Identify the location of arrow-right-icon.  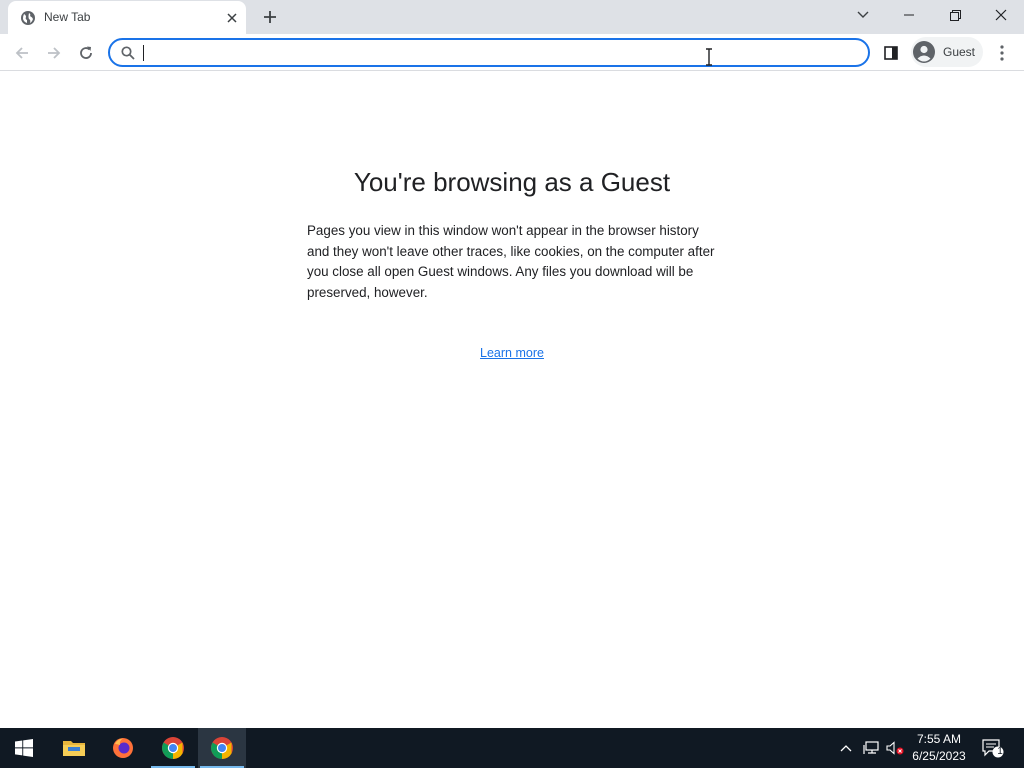
(54, 53).